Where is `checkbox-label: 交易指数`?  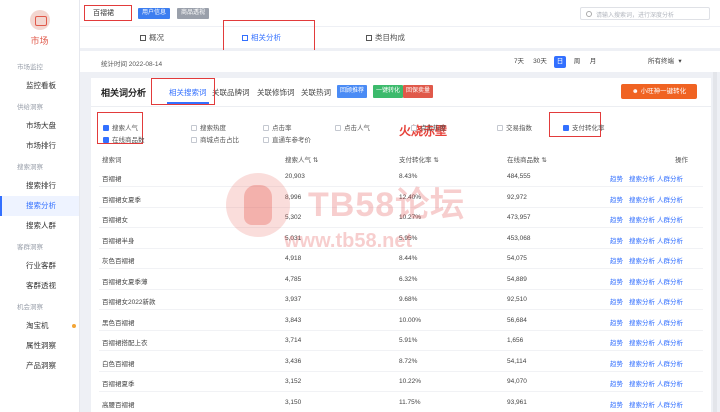 checkbox-label: 交易指数 is located at coordinates (519, 128).